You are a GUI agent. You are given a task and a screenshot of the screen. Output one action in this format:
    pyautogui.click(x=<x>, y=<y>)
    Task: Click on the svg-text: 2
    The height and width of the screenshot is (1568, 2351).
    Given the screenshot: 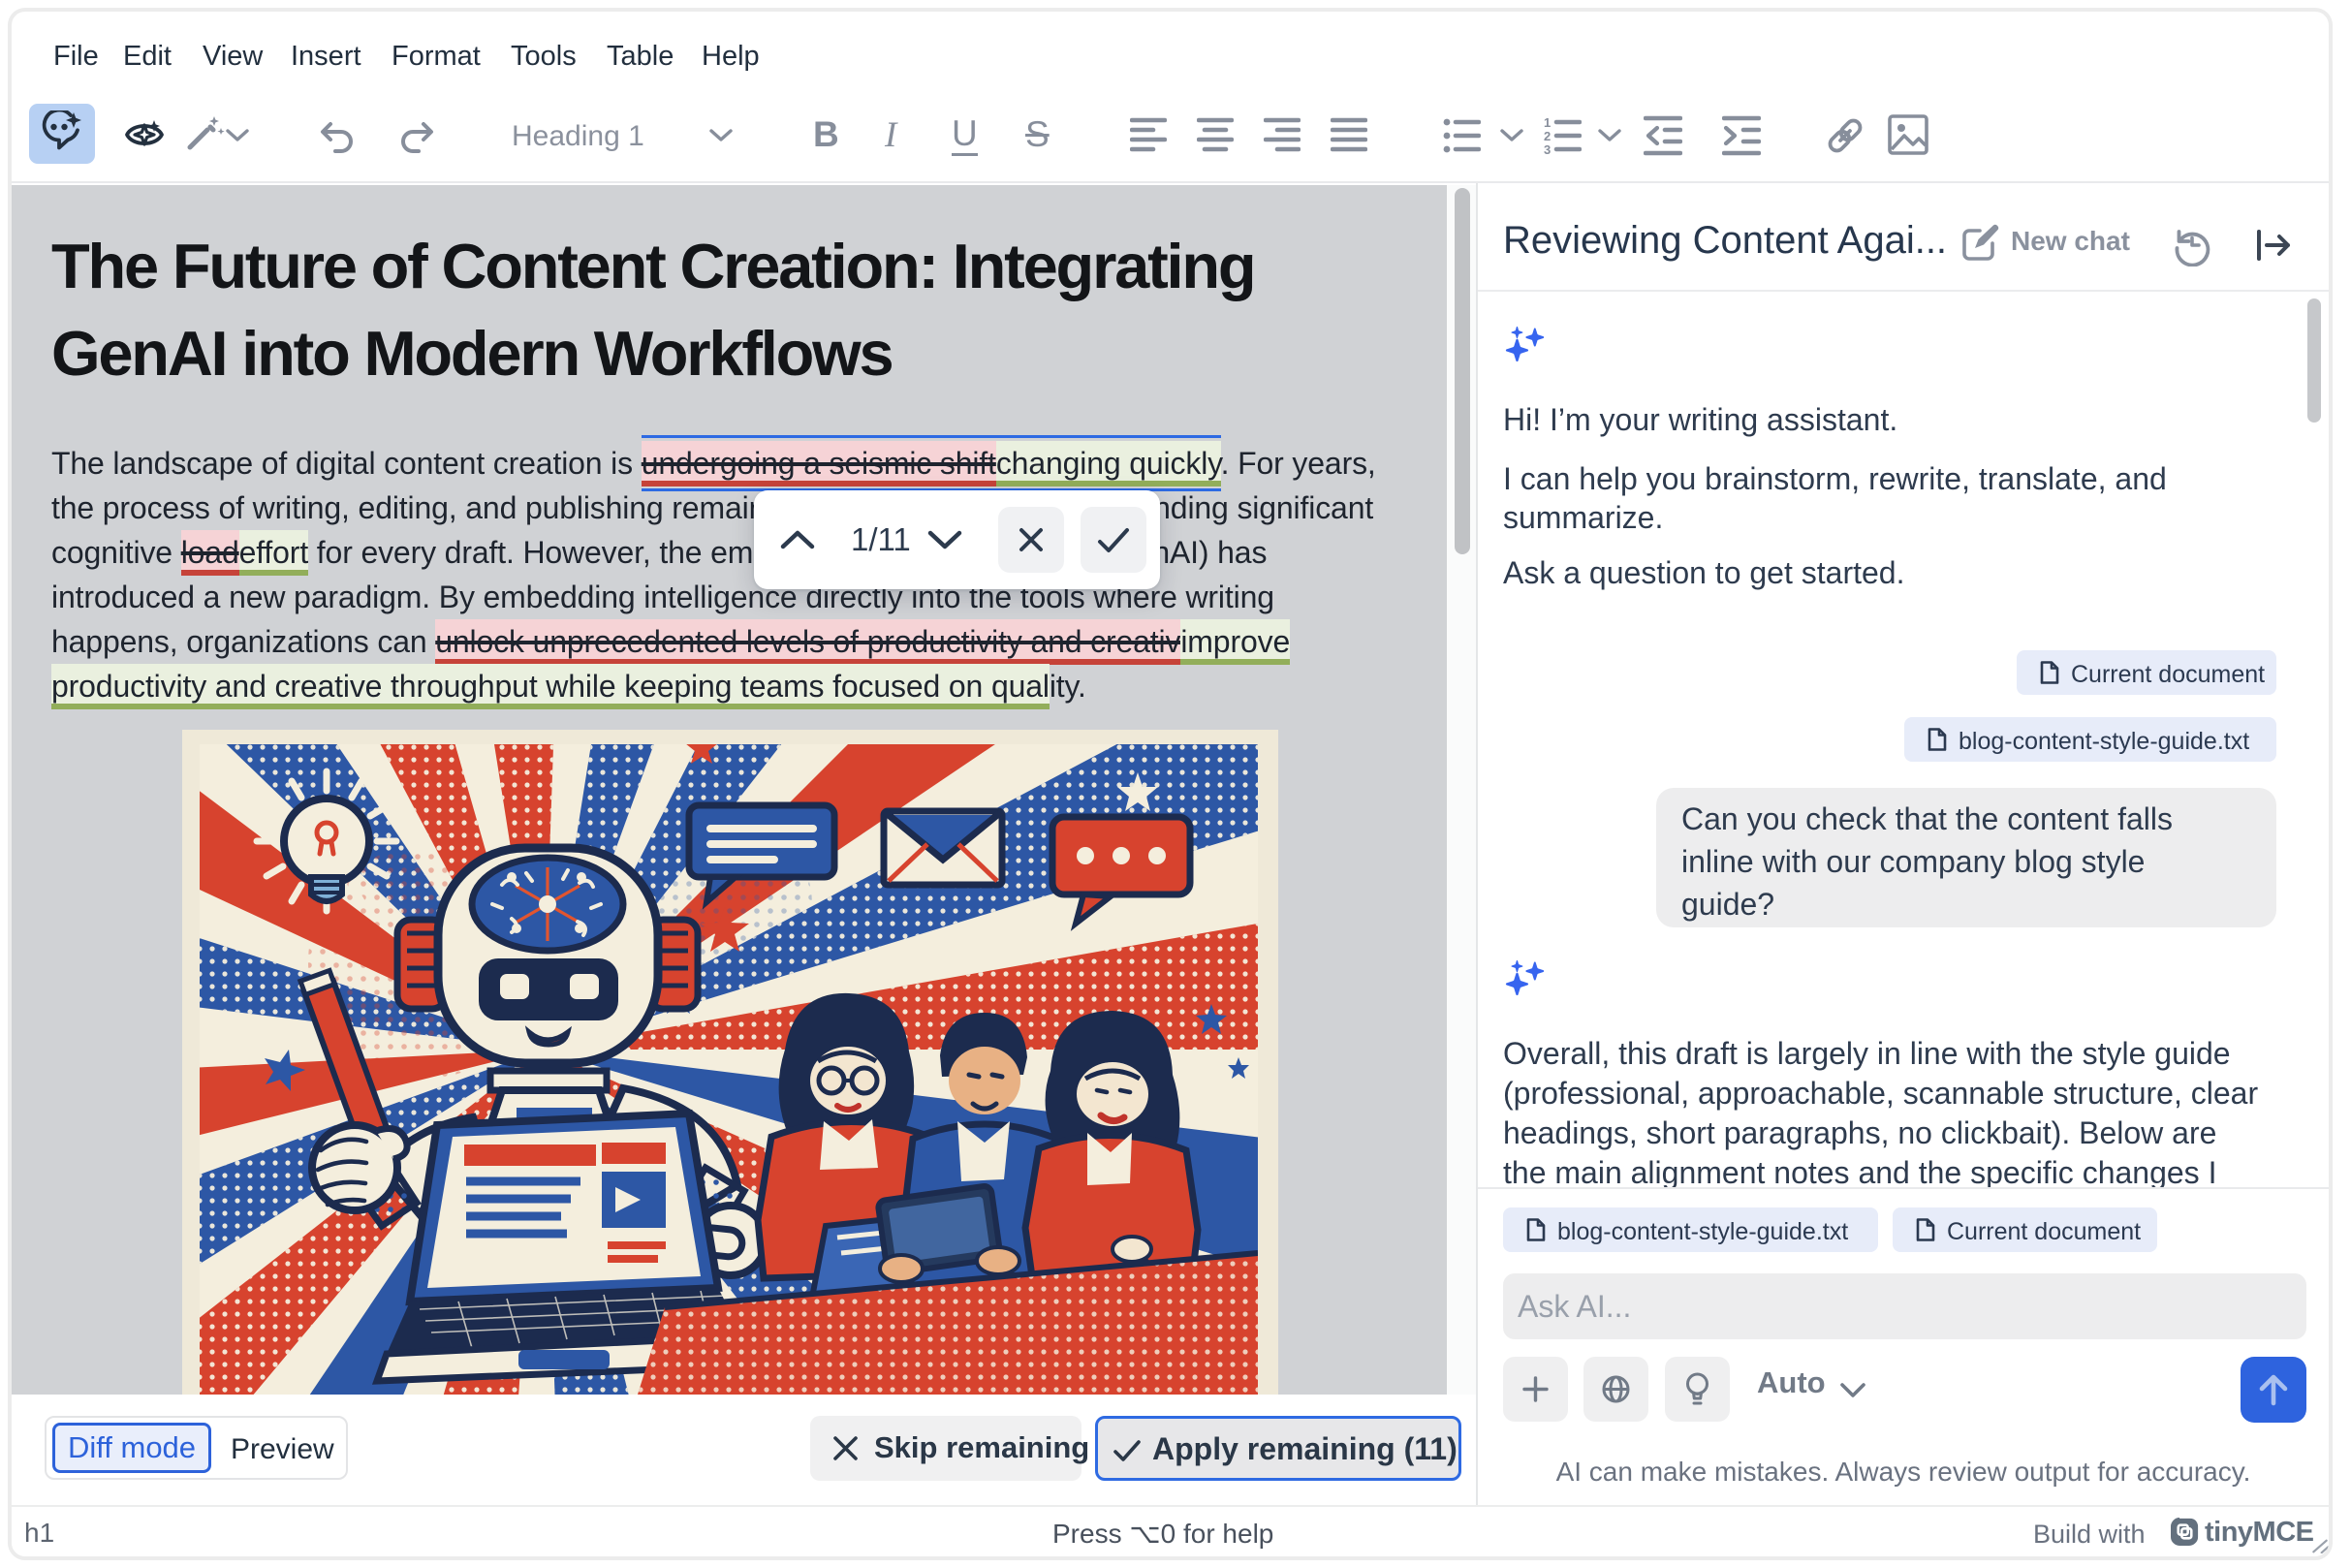 What is the action you would take?
    pyautogui.click(x=1547, y=136)
    